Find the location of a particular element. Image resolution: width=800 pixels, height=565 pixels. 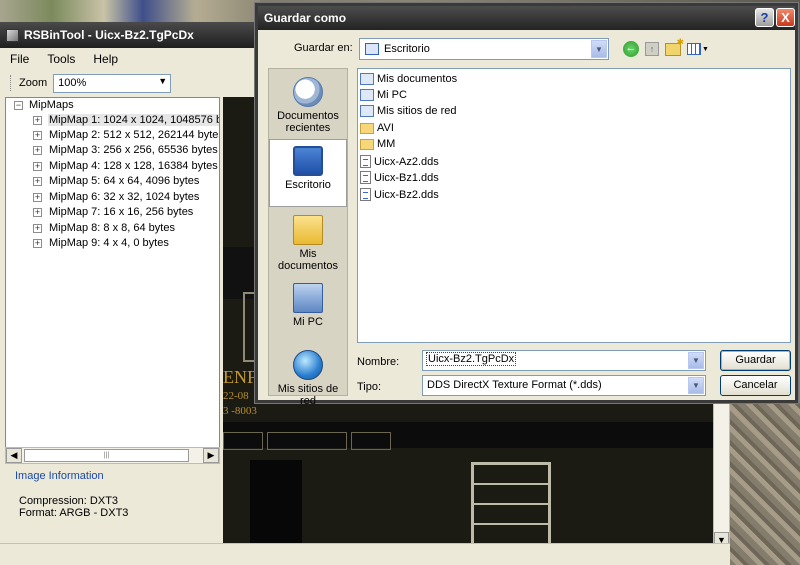

help-button: ? is located at coordinates (764, 17).